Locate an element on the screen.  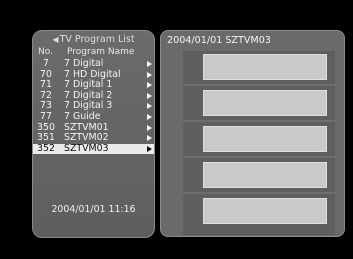
program-name: 7 Guide is located at coordinates (82, 116).